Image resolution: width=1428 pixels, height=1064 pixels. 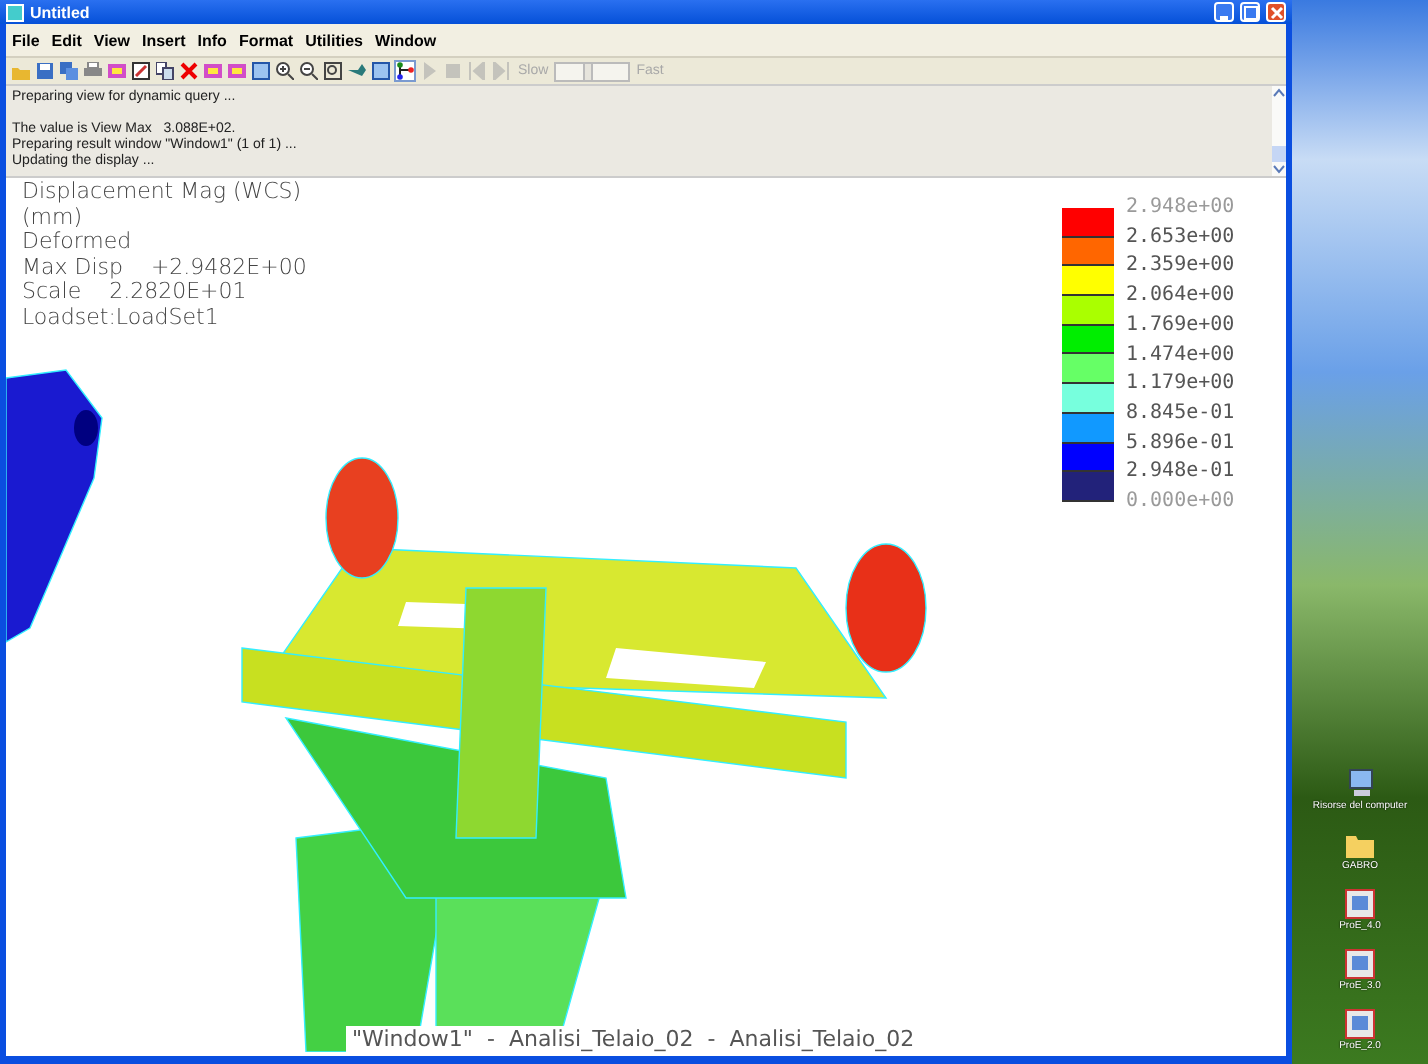 I want to click on menu-item: Edit, so click(x=66, y=40).